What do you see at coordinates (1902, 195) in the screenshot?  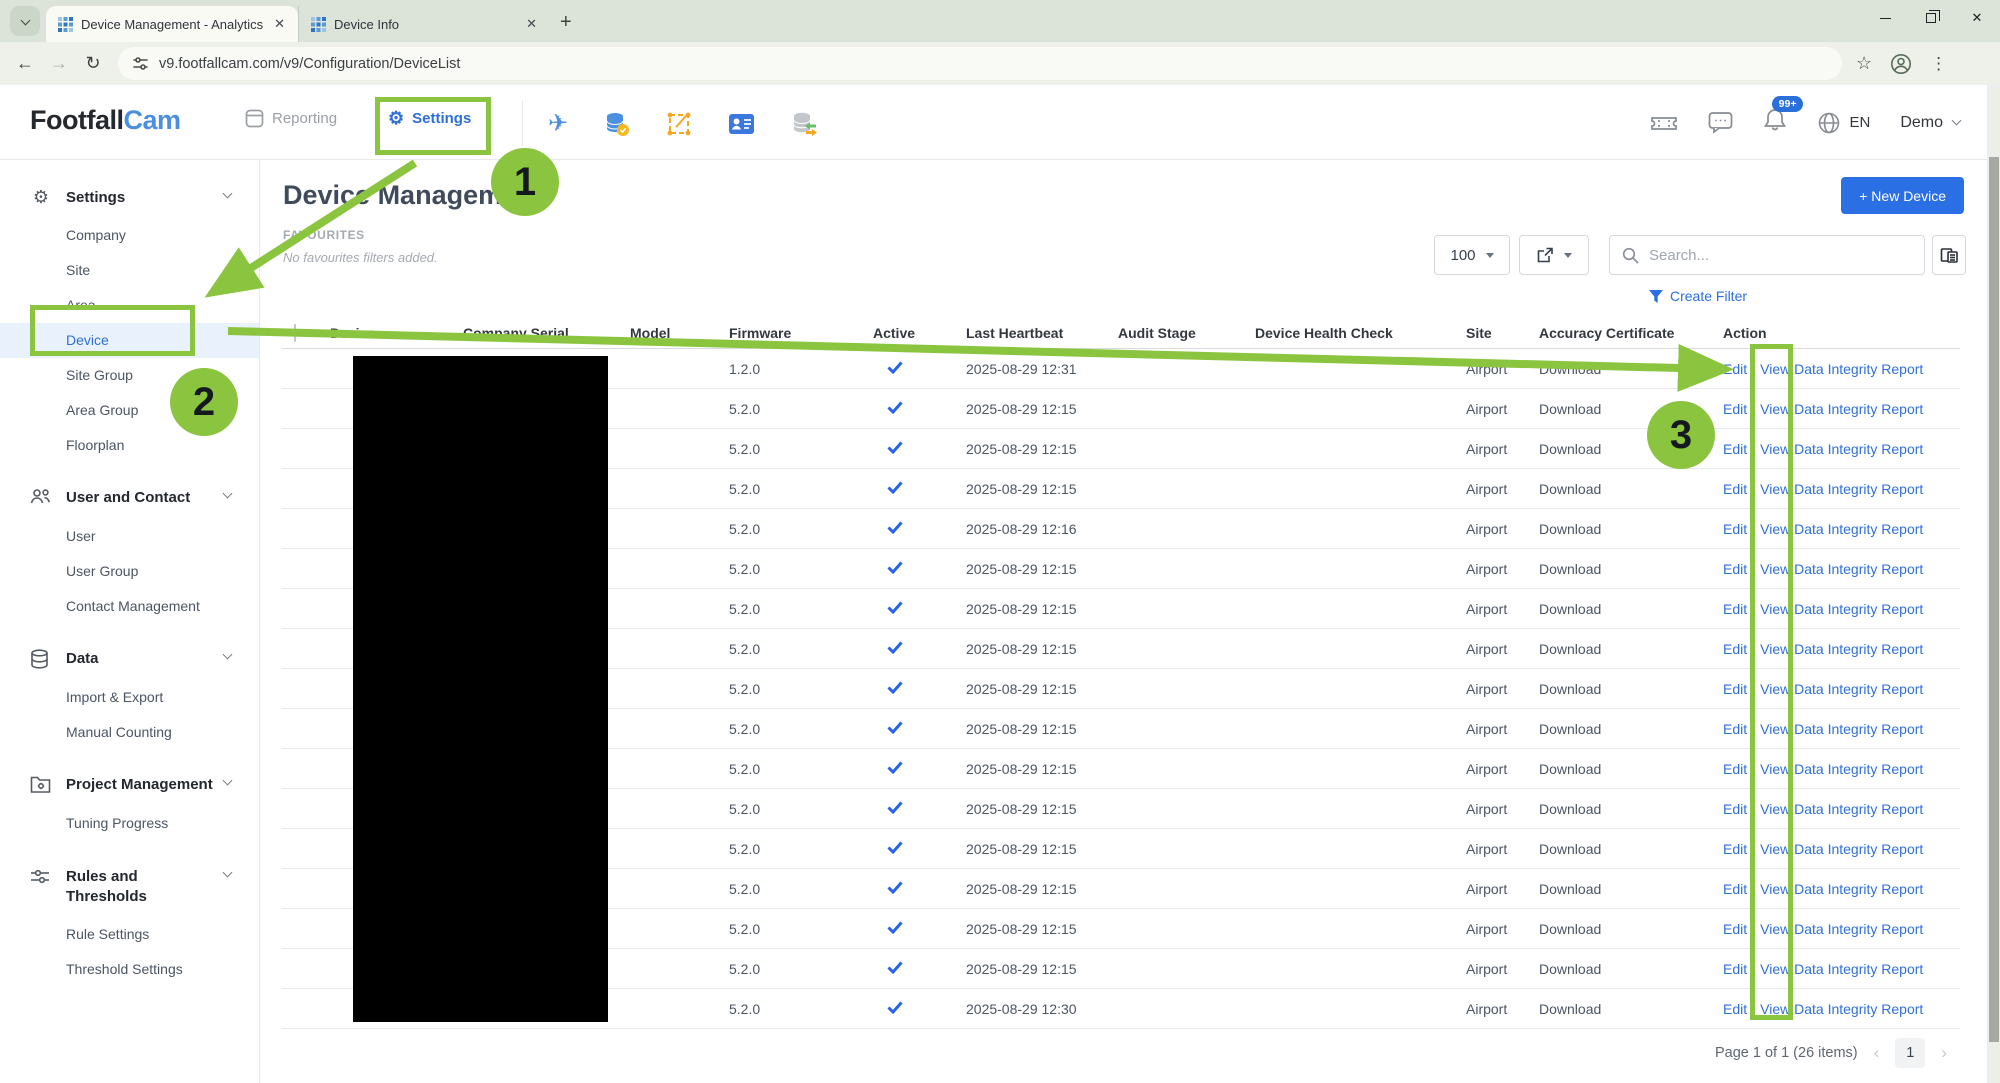 I see `new-device-button: + New Device` at bounding box center [1902, 195].